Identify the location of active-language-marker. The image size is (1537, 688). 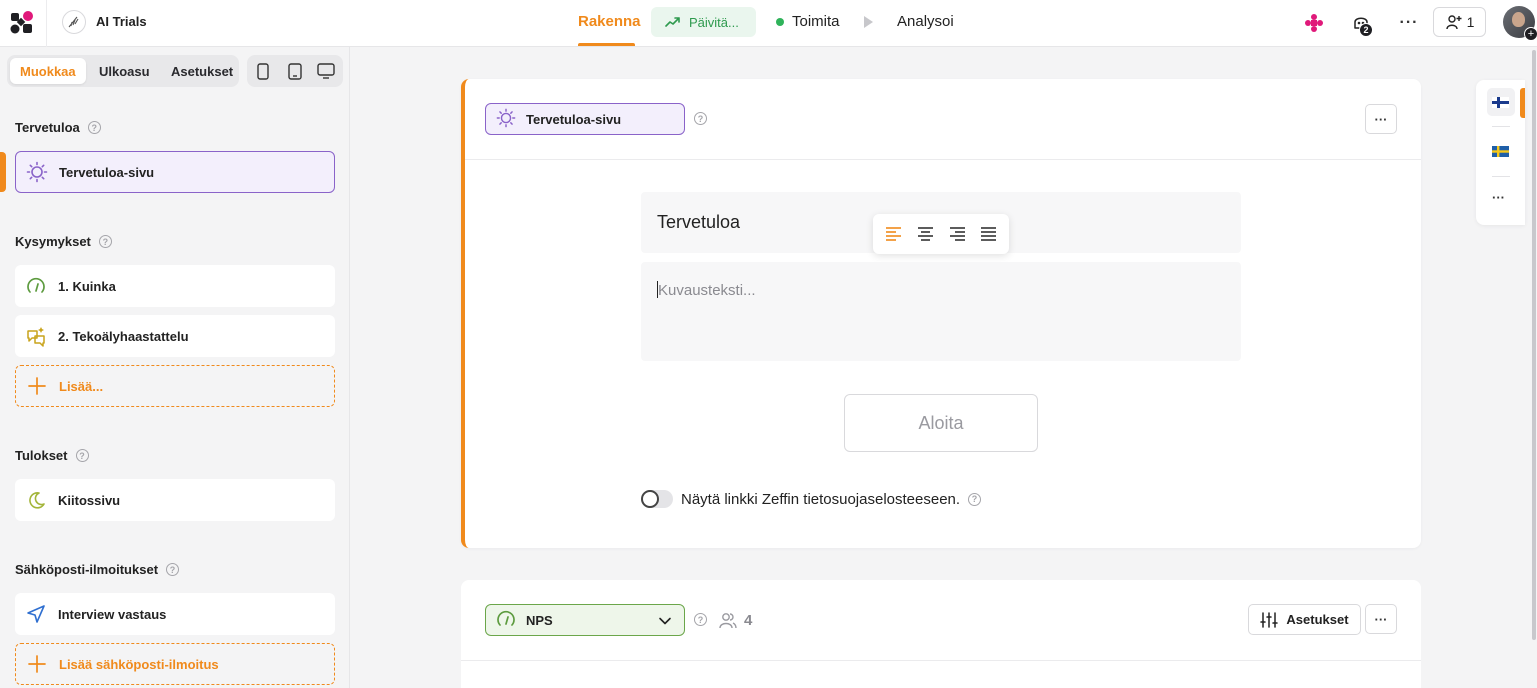
(1522, 103).